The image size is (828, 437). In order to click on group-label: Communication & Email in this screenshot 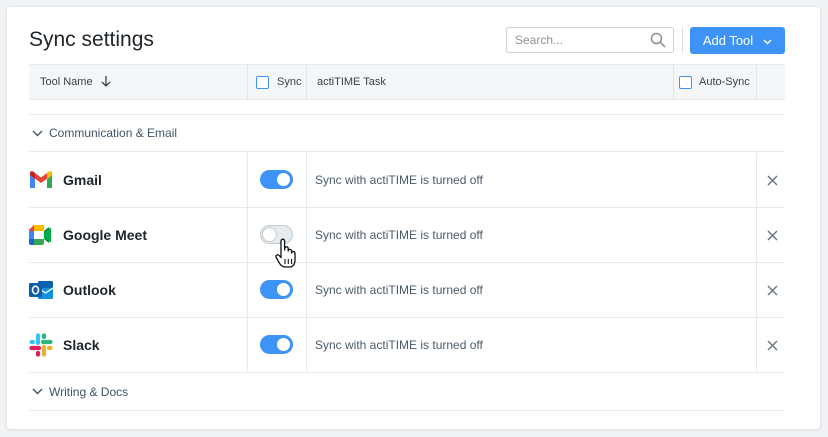, I will do `click(113, 133)`.